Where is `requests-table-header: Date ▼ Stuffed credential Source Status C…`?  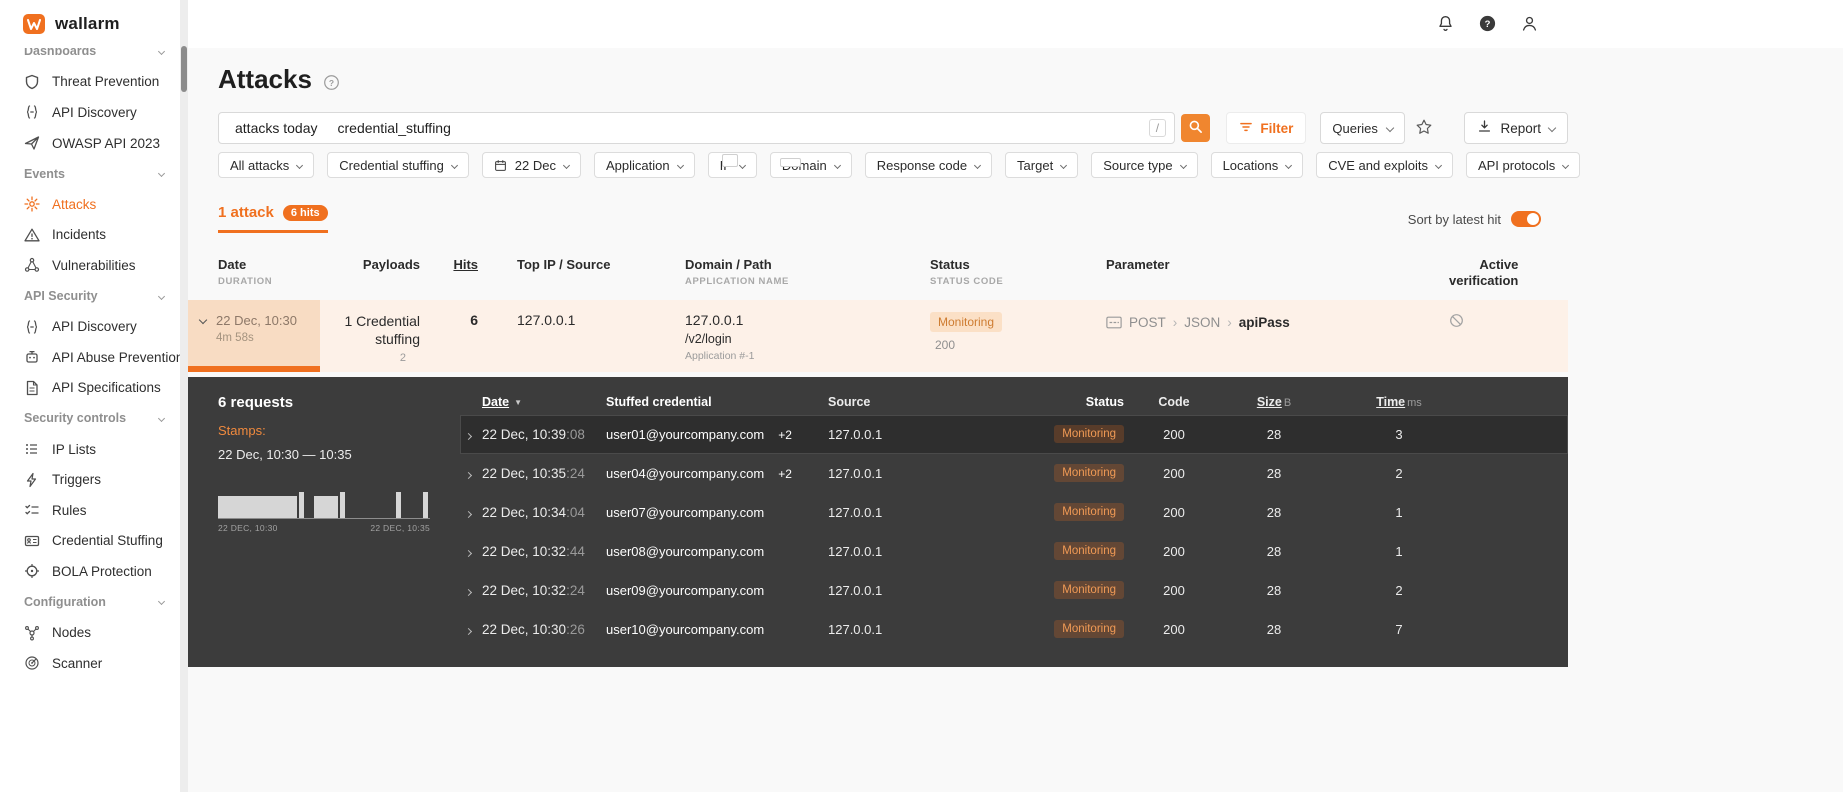
requests-table-header: Date ▼ Stuffed credential Source Status C… is located at coordinates (1014, 402).